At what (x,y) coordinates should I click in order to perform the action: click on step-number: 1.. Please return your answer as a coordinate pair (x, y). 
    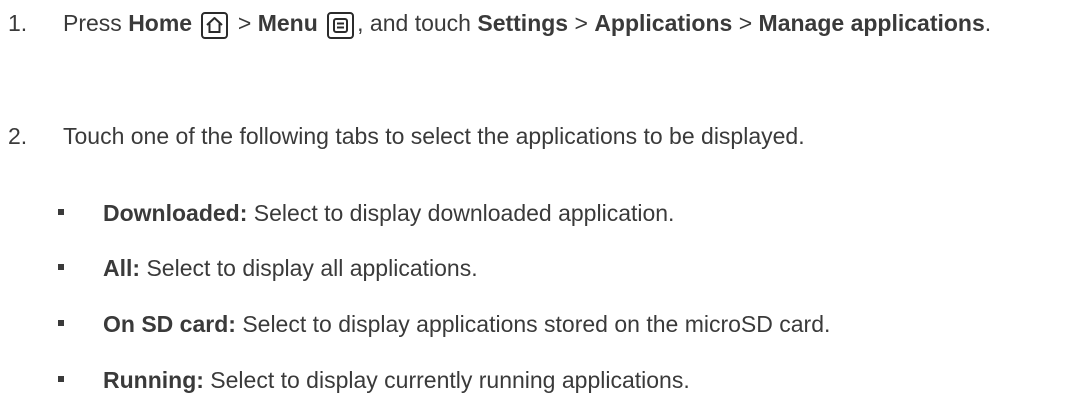
    Looking at the image, I should click on (18, 23).